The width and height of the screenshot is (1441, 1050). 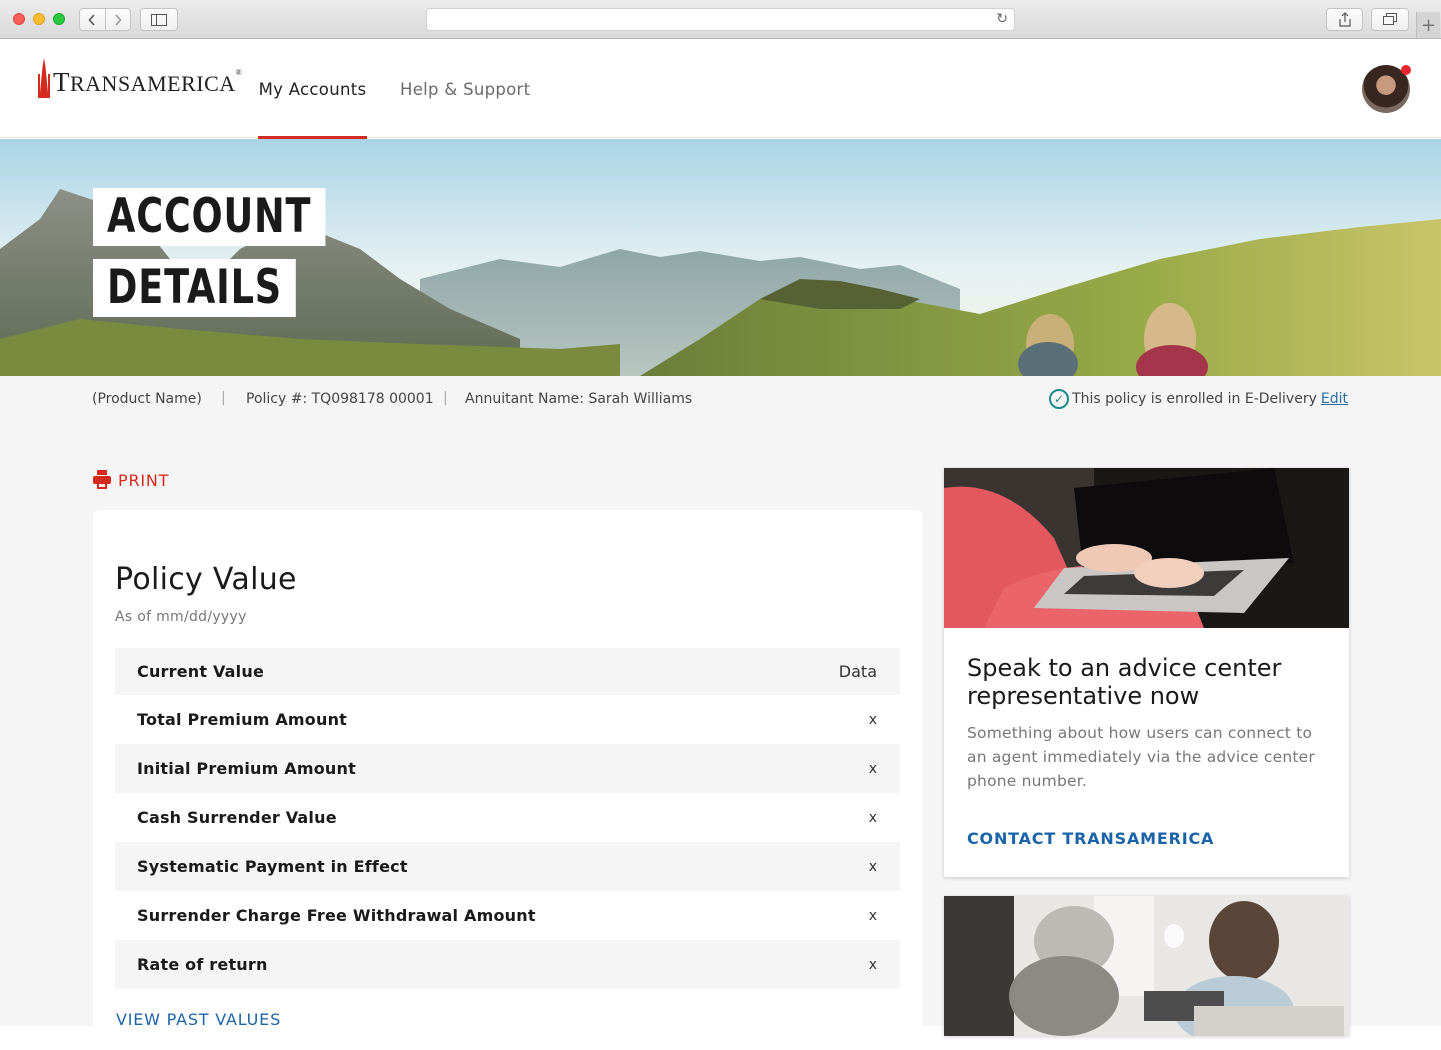 What do you see at coordinates (1386, 89) in the screenshot?
I see `avatar` at bounding box center [1386, 89].